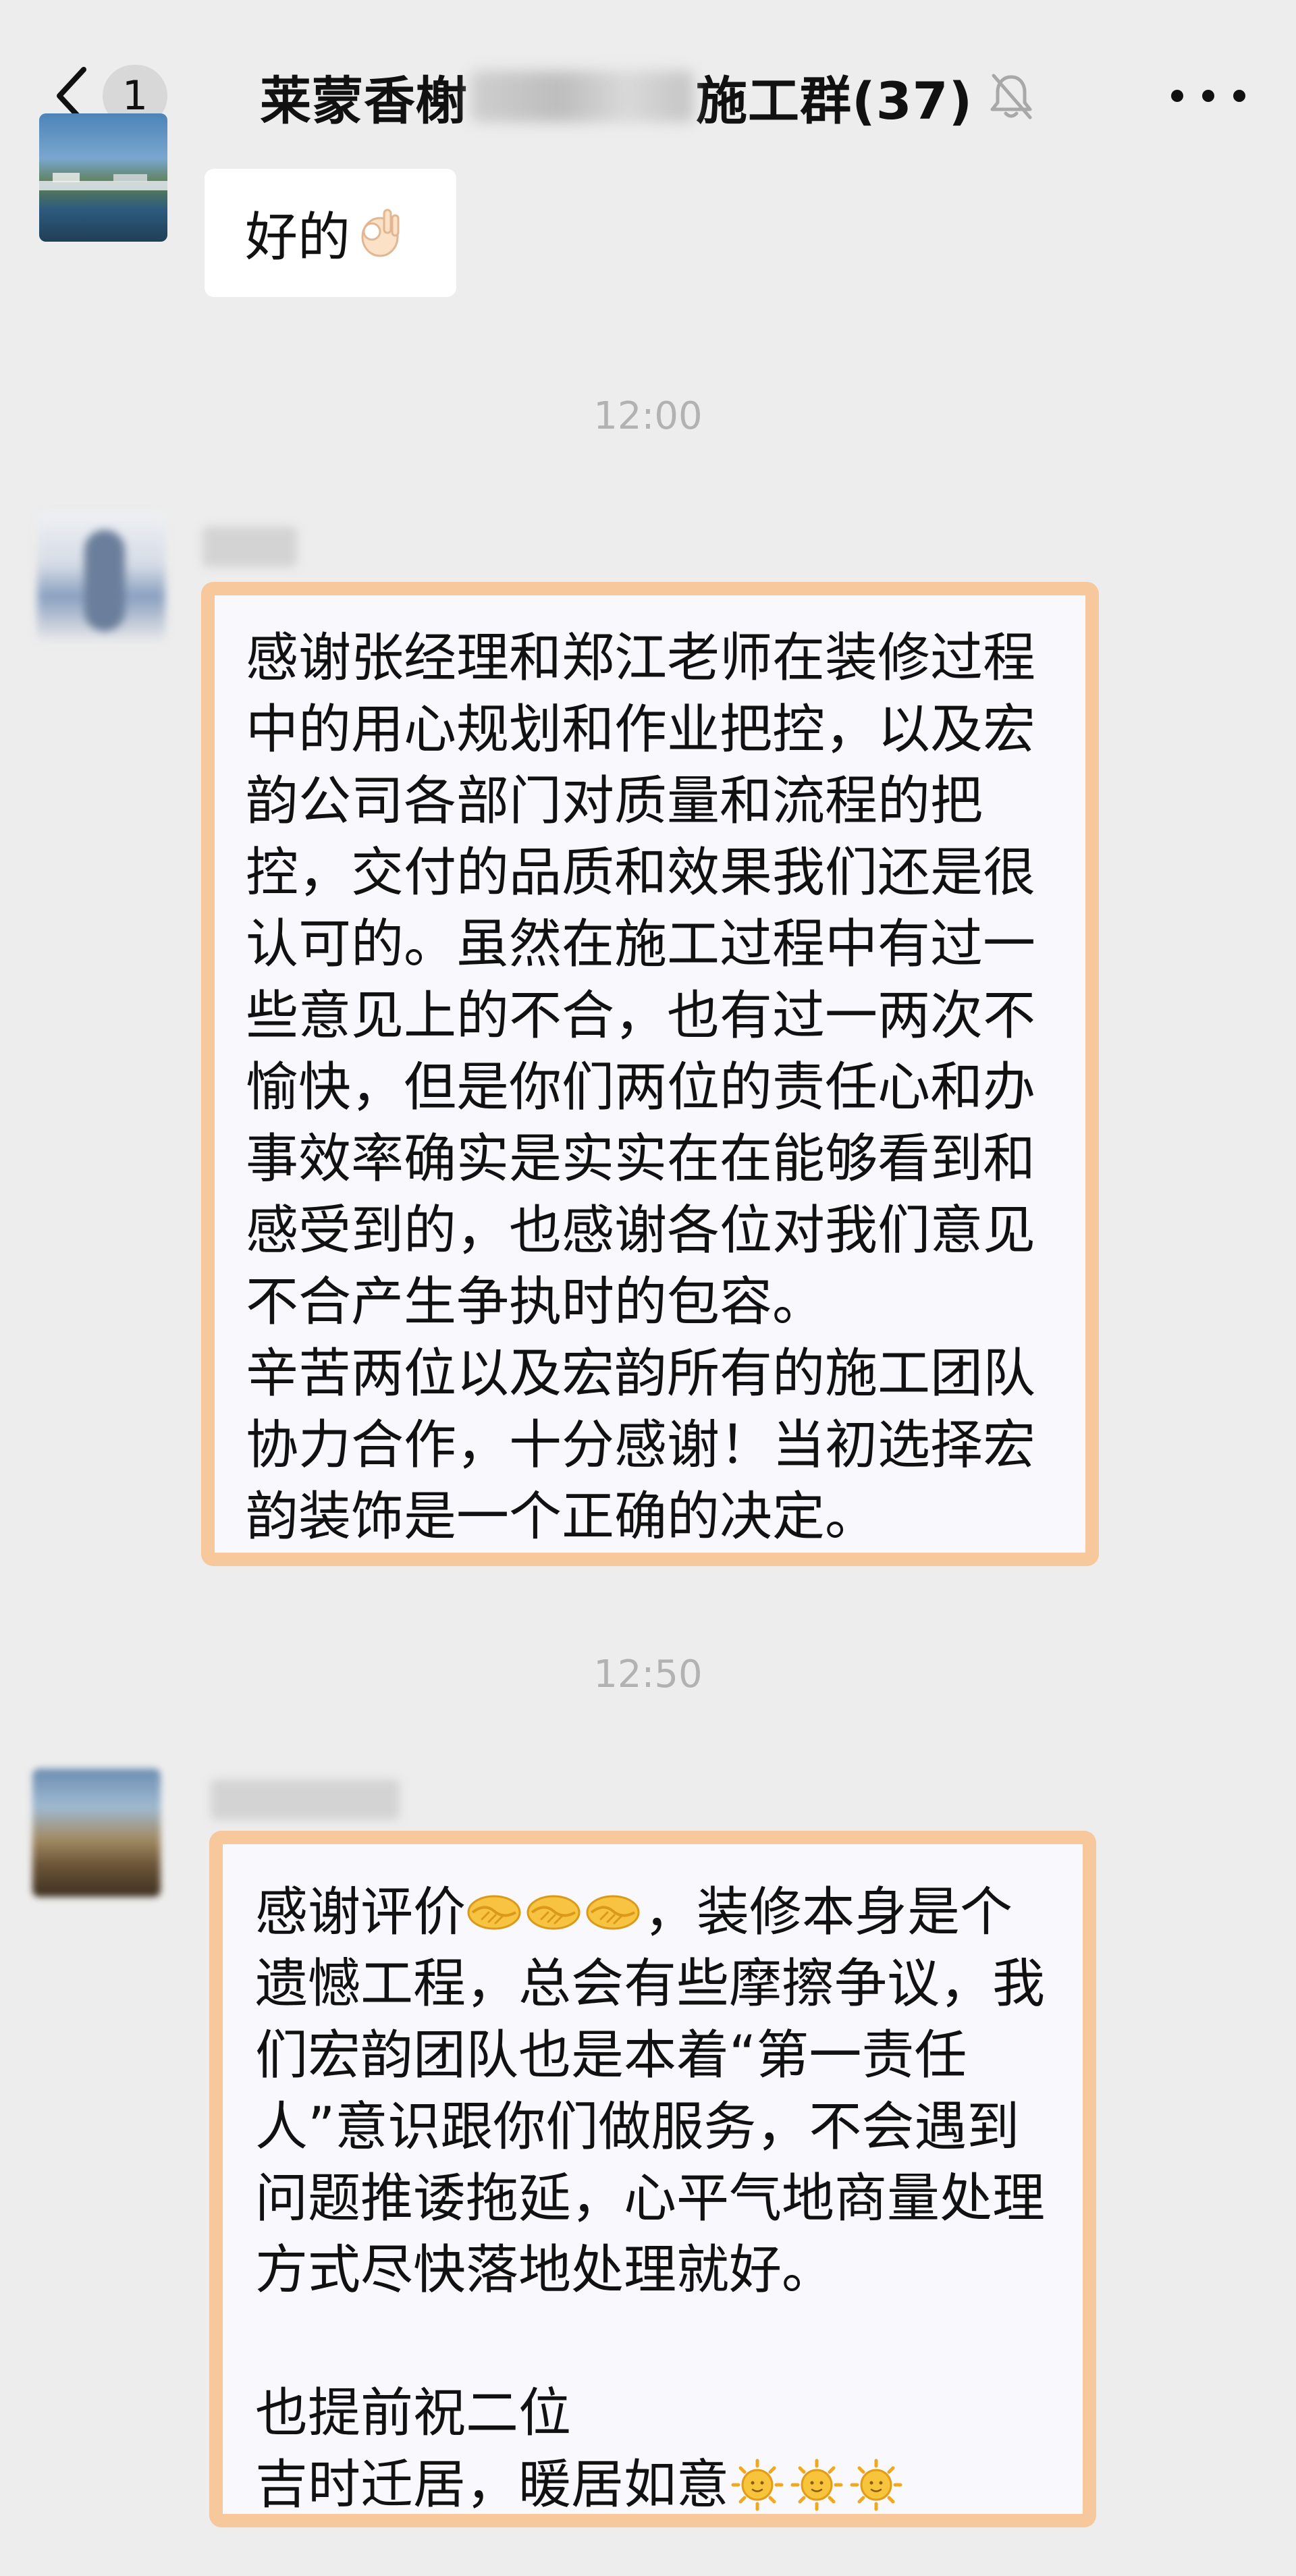  I want to click on chat-title-prefix: 莱蒙香榭, so click(364, 101).